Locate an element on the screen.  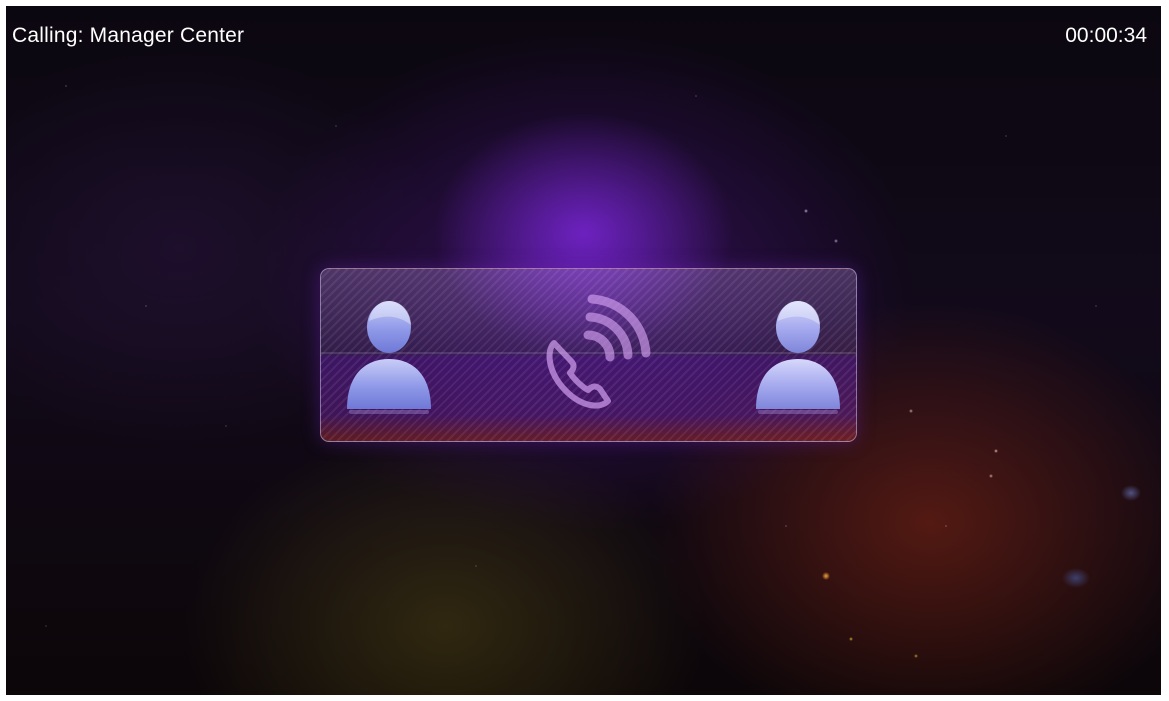
call-duration-timer: 00:00:34 is located at coordinates (1106, 35).